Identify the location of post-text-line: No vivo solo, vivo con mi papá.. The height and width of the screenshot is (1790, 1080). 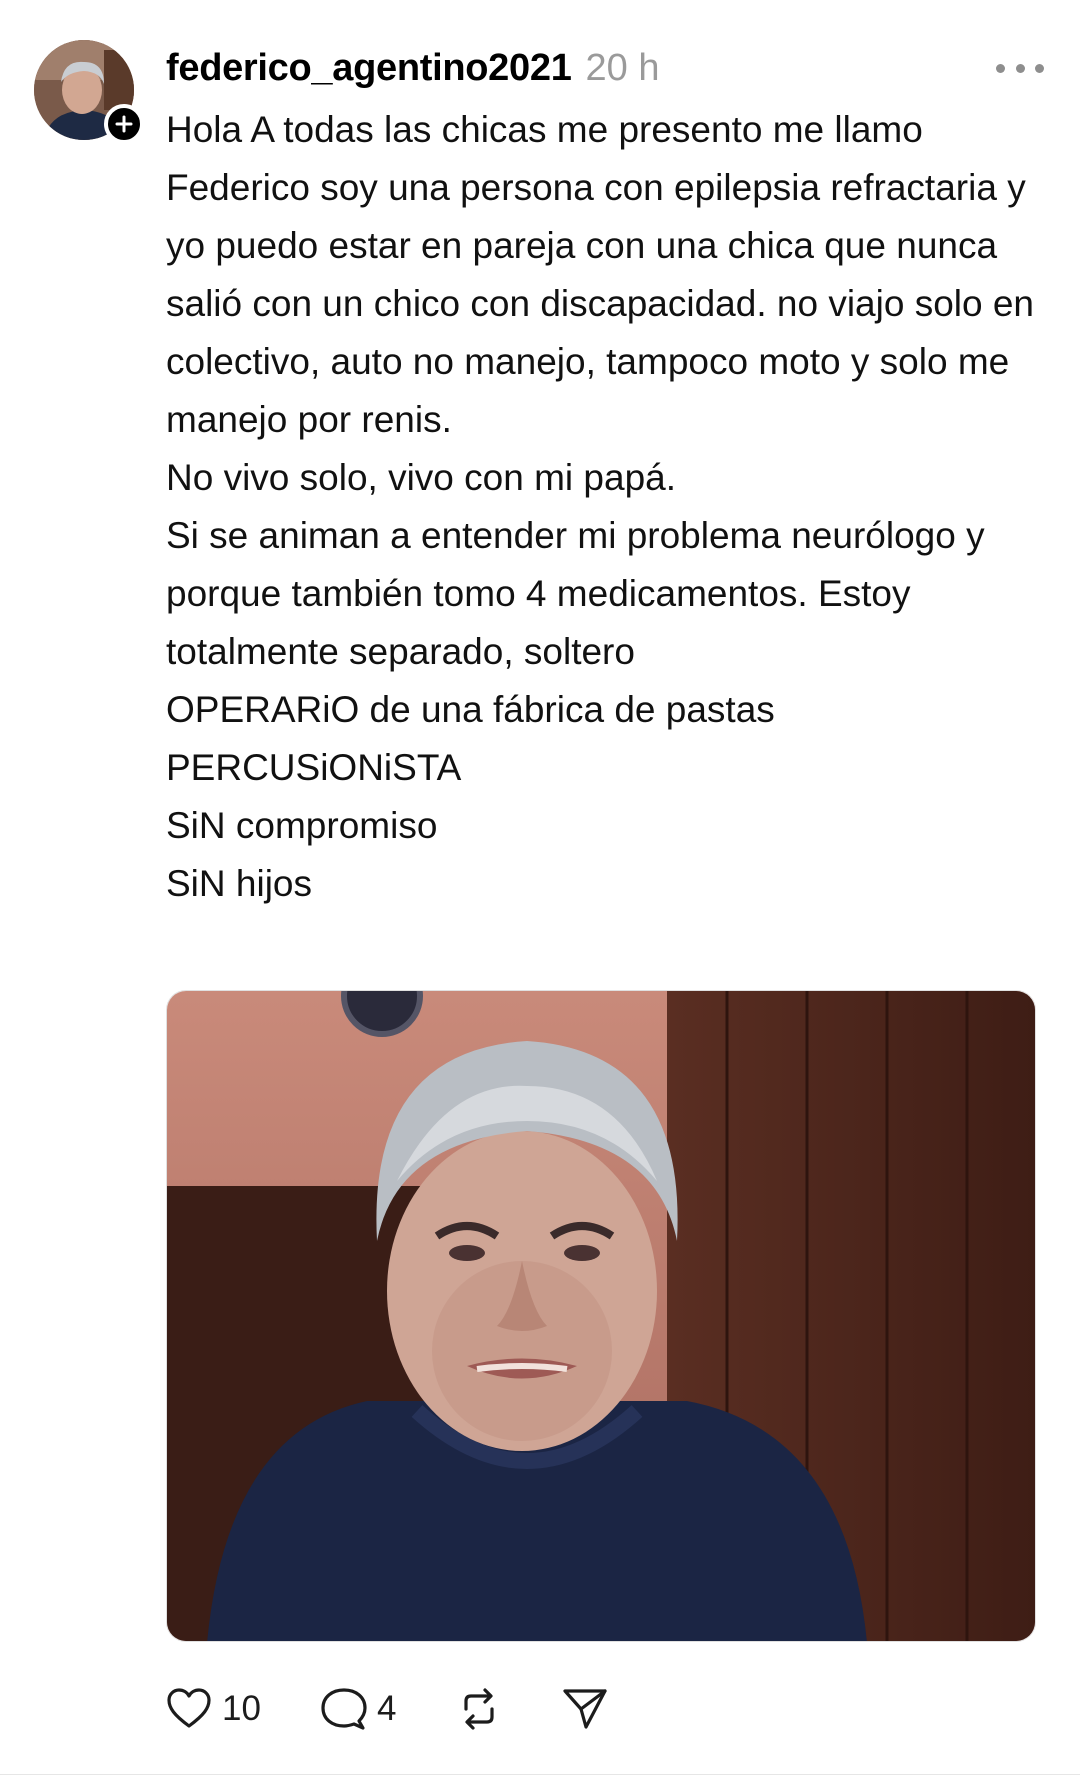
(421, 477).